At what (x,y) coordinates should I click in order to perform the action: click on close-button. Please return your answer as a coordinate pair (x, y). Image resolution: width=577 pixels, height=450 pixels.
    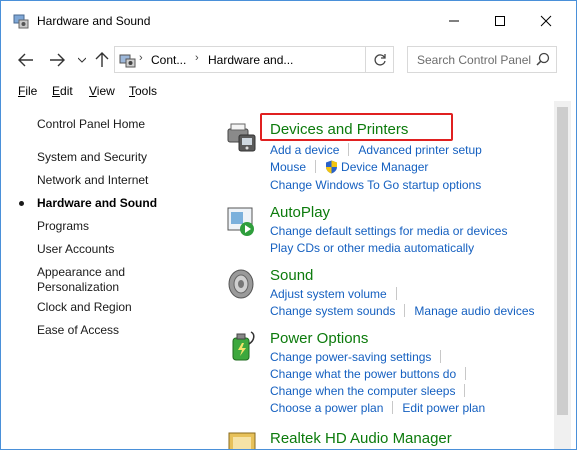
    Looking at the image, I should click on (546, 21).